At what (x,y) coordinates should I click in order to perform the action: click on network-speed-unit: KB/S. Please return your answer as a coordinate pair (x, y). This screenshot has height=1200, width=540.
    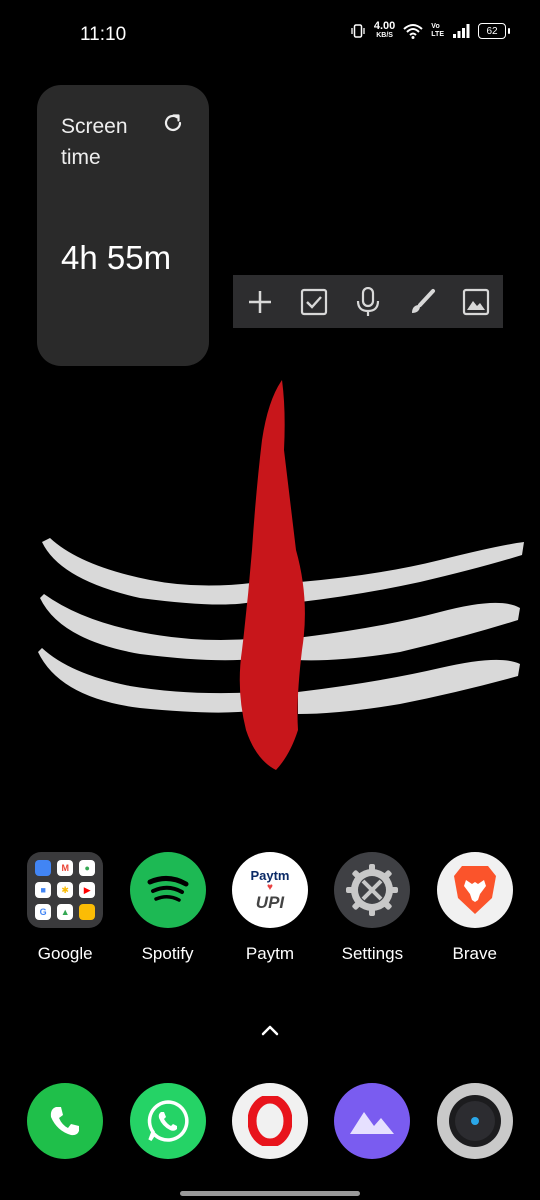
    Looking at the image, I should click on (384, 35).